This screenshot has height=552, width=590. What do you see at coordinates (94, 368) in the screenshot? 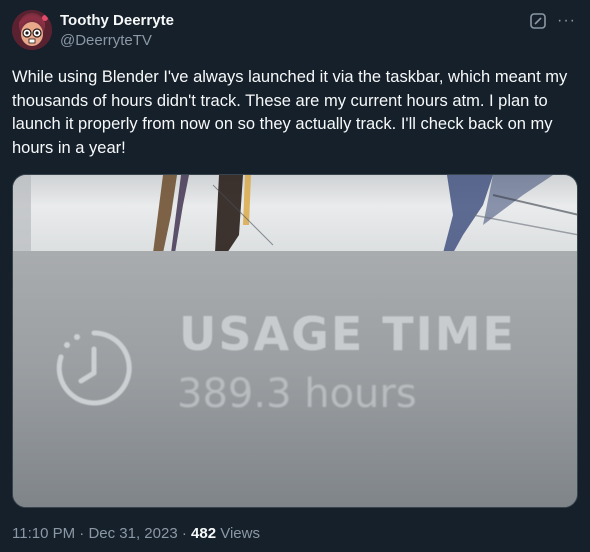
I see `clock-icon` at bounding box center [94, 368].